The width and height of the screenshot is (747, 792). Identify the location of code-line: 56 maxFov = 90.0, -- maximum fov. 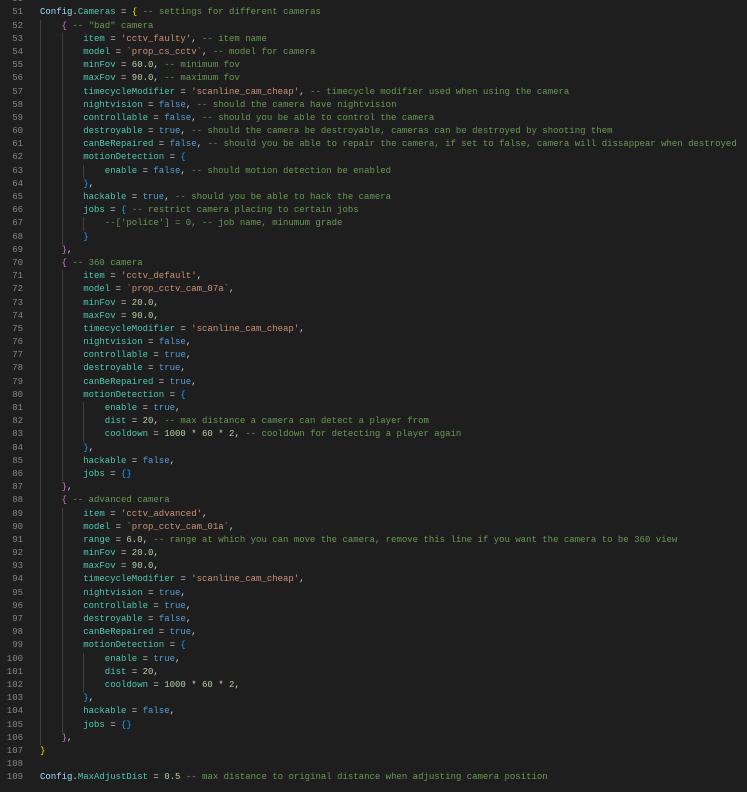
(373, 79).